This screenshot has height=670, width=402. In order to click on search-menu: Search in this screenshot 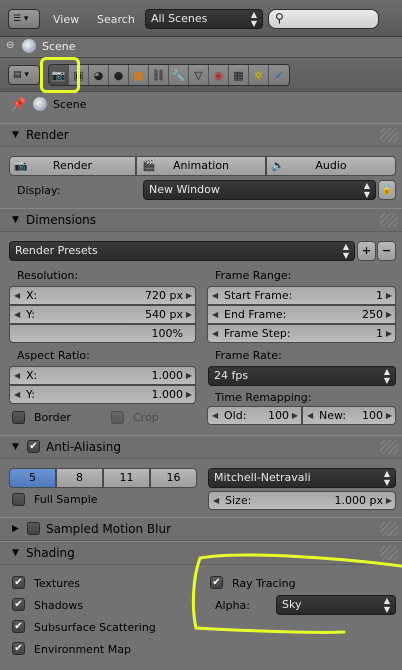, I will do `click(116, 19)`.